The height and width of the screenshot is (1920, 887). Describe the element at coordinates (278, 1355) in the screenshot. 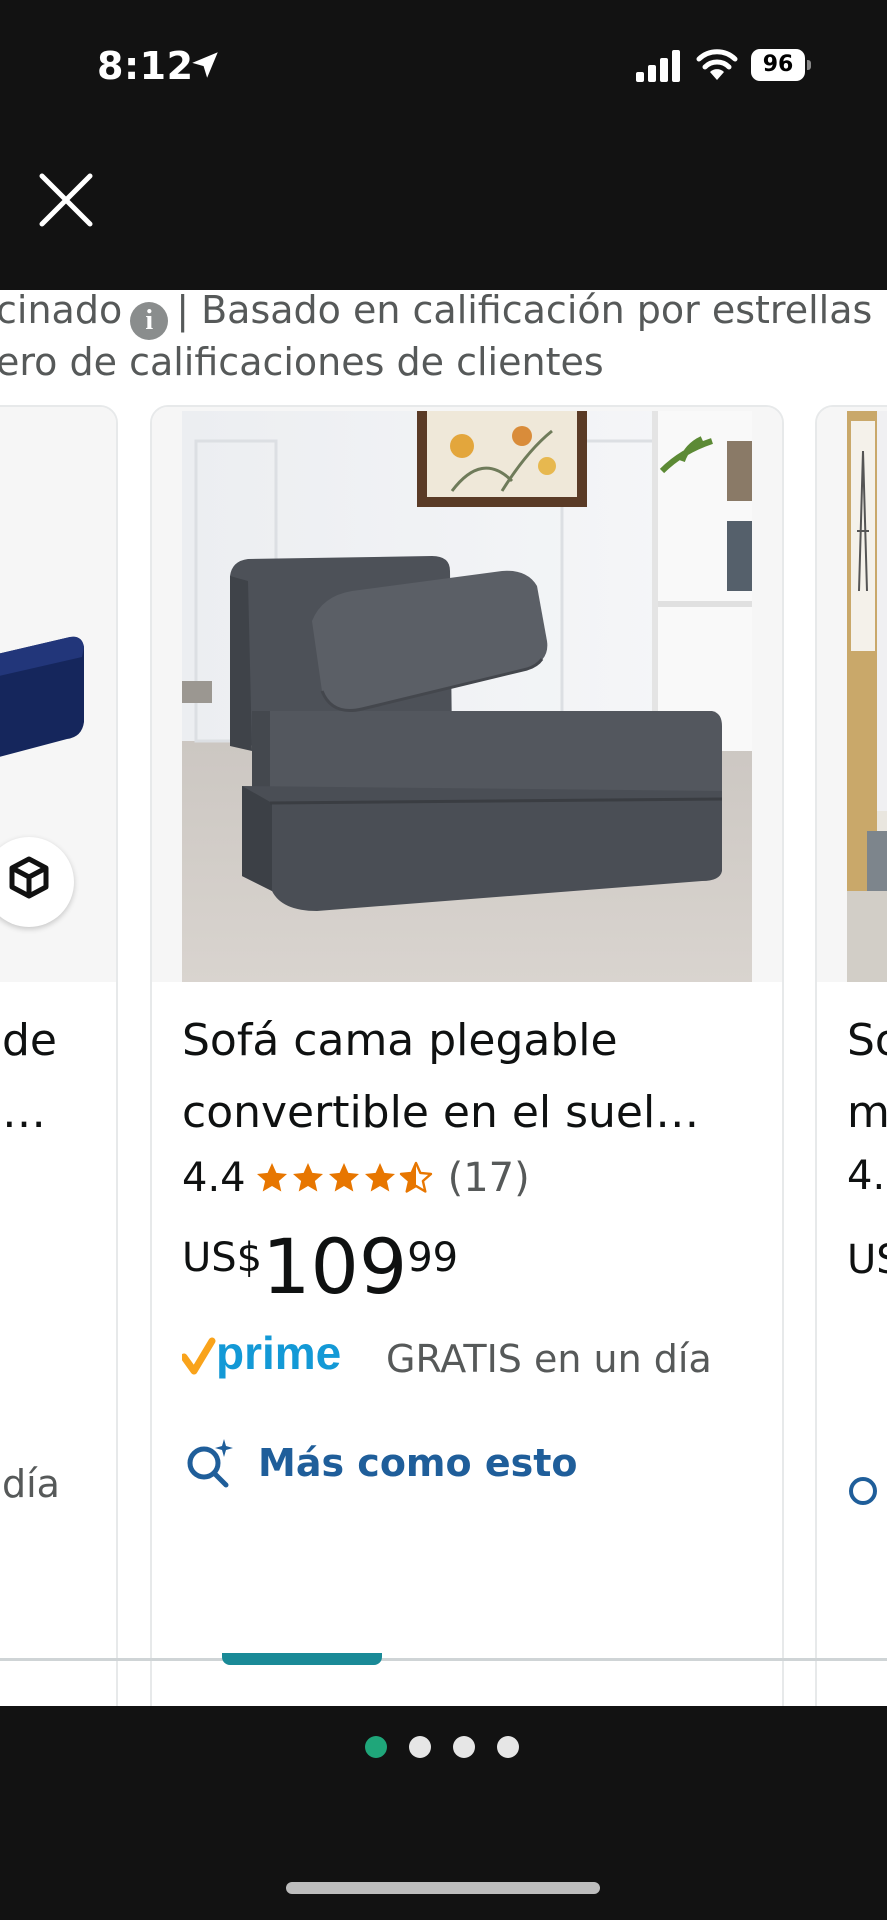

I see `svg-text: prime` at that location.